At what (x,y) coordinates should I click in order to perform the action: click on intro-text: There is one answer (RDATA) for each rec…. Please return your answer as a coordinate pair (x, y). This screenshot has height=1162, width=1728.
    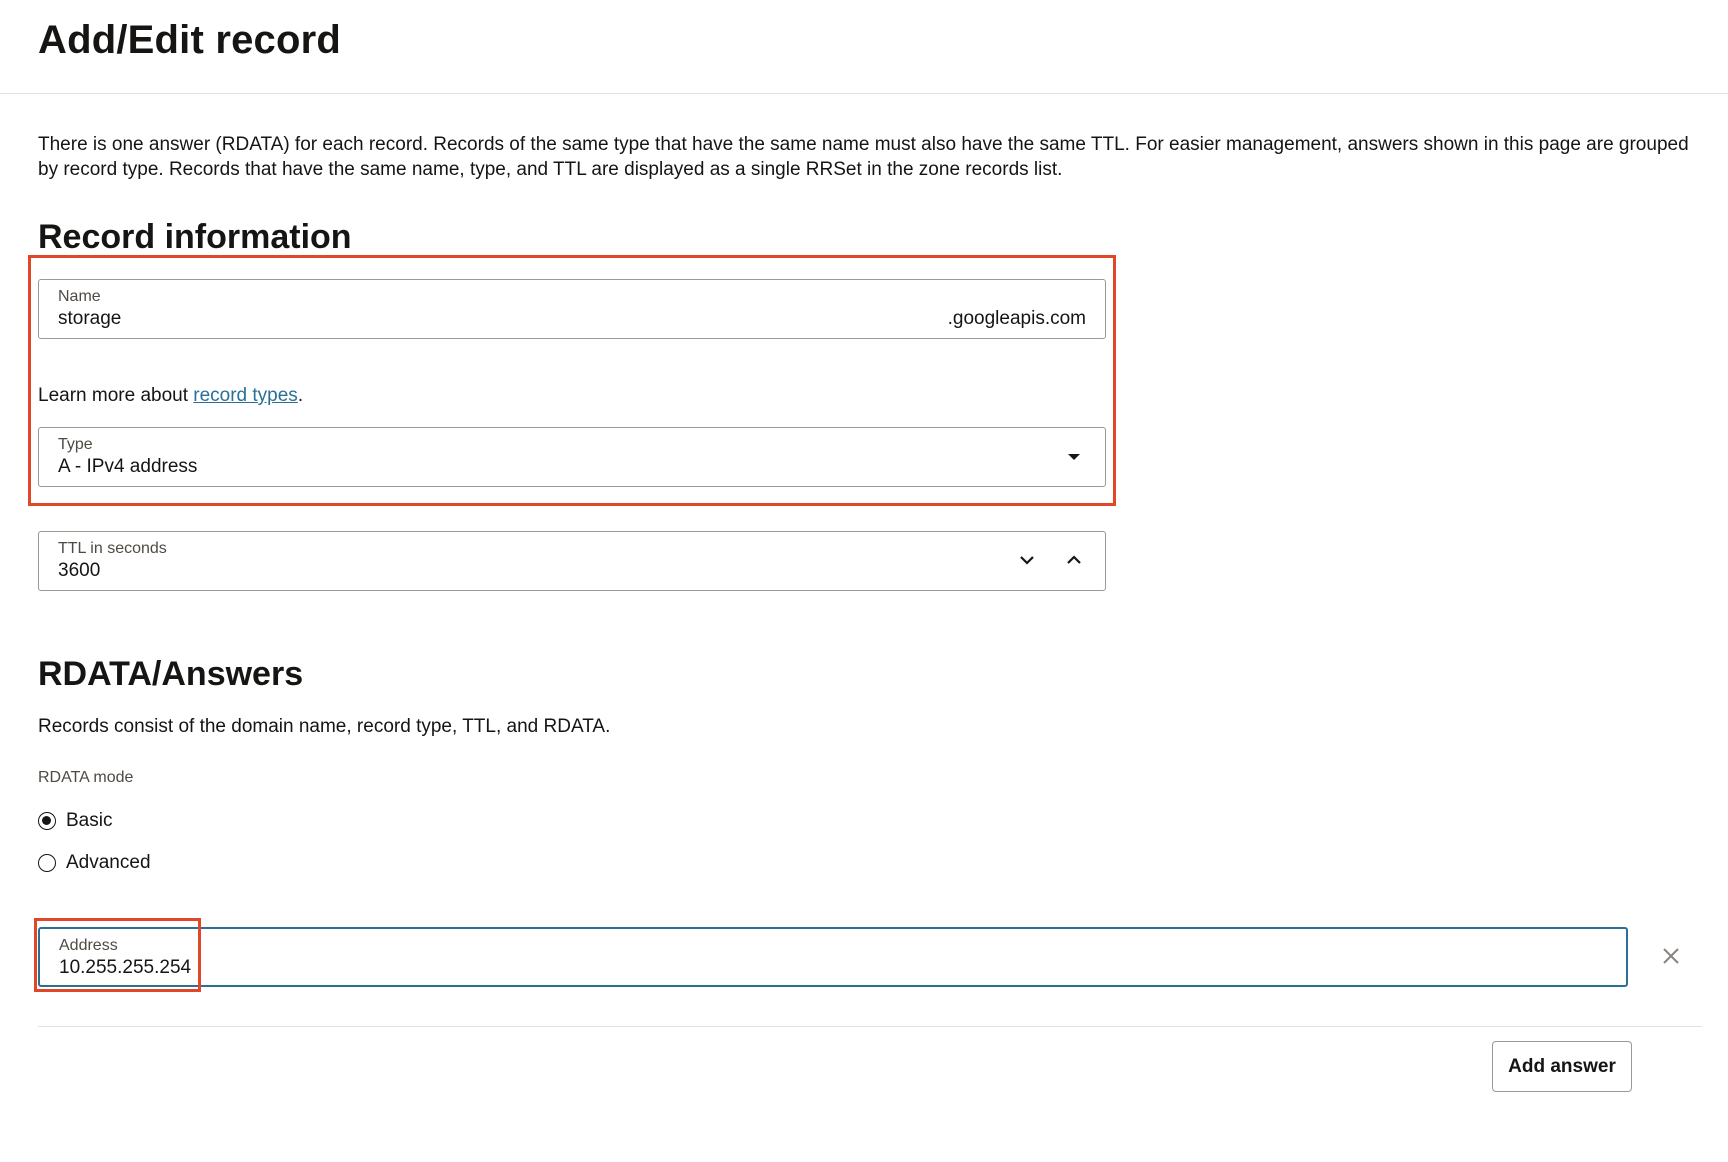
    Looking at the image, I should click on (863, 157).